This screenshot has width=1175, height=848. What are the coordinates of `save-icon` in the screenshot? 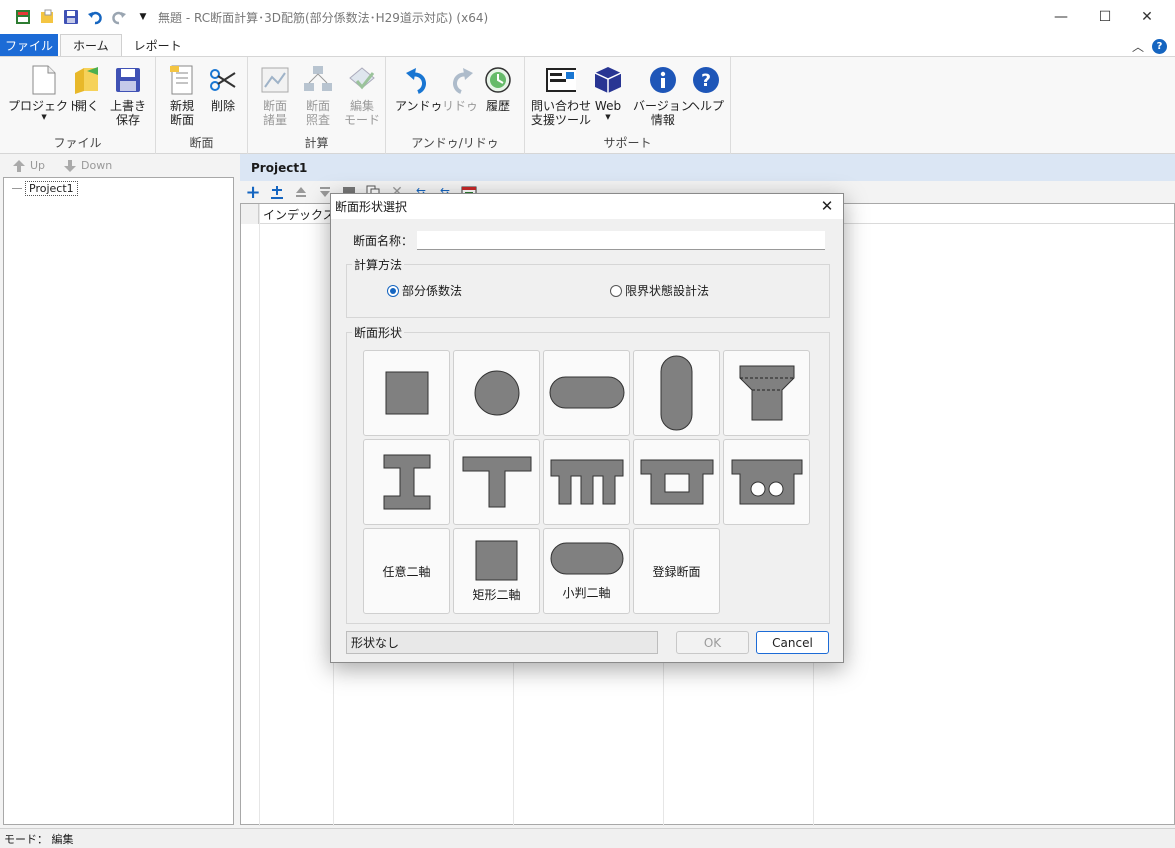 It's located at (71, 17).